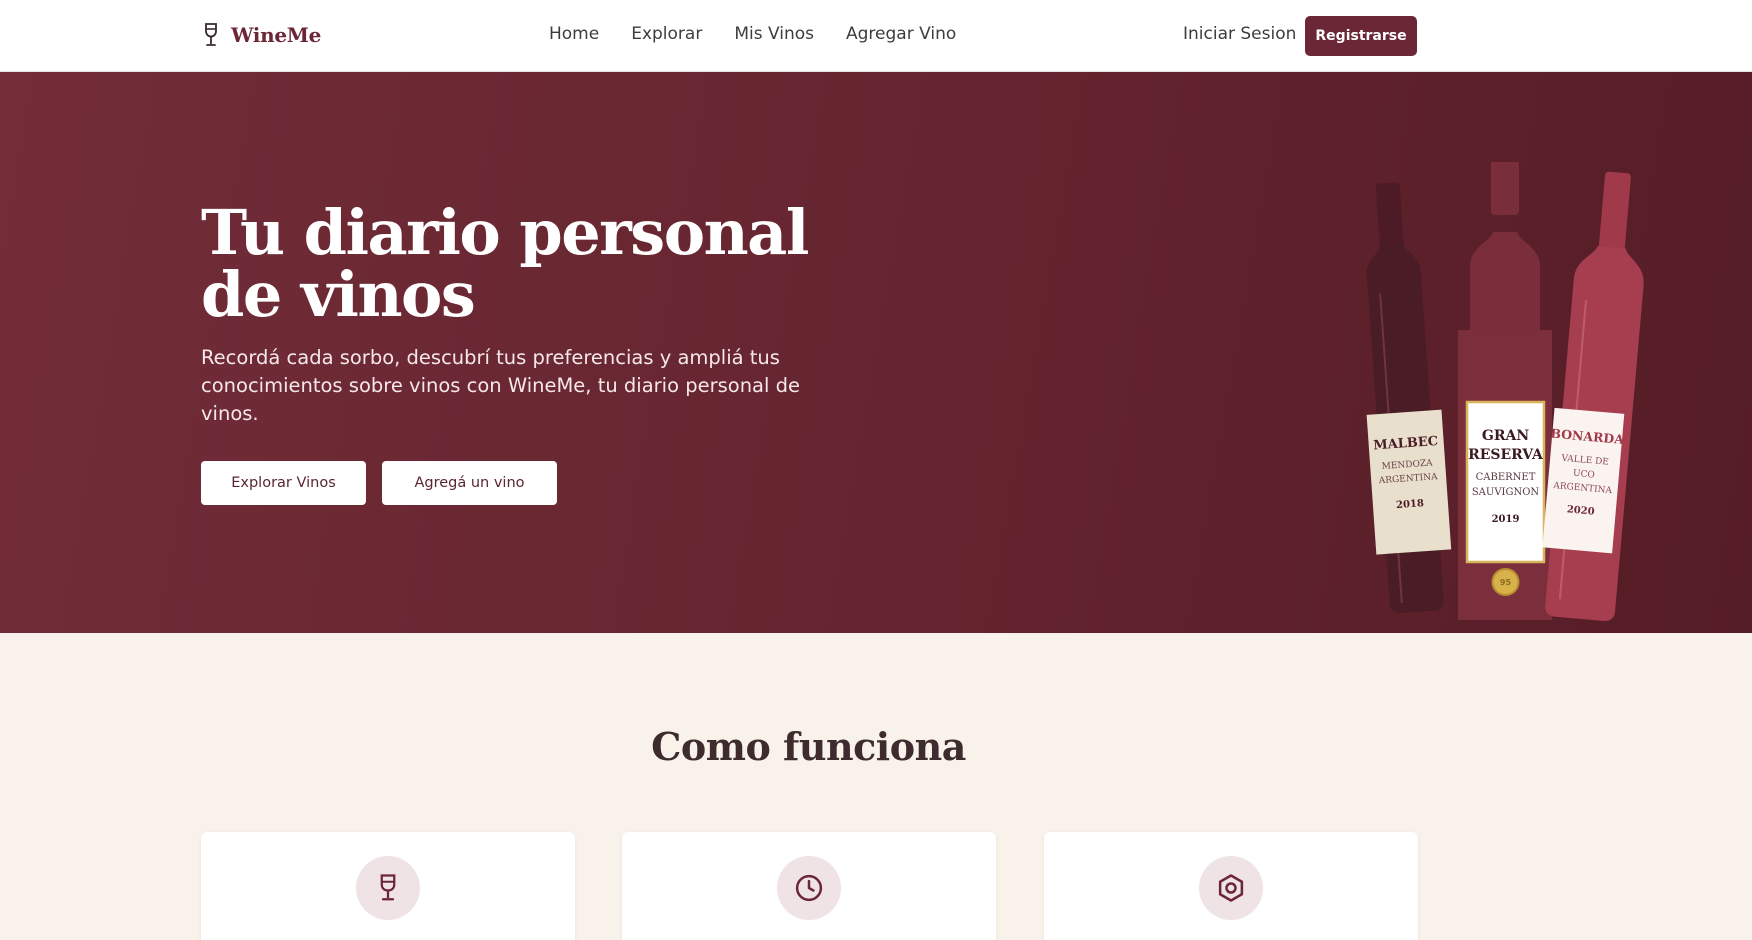  I want to click on brand-logo: WineMe, so click(261, 35).